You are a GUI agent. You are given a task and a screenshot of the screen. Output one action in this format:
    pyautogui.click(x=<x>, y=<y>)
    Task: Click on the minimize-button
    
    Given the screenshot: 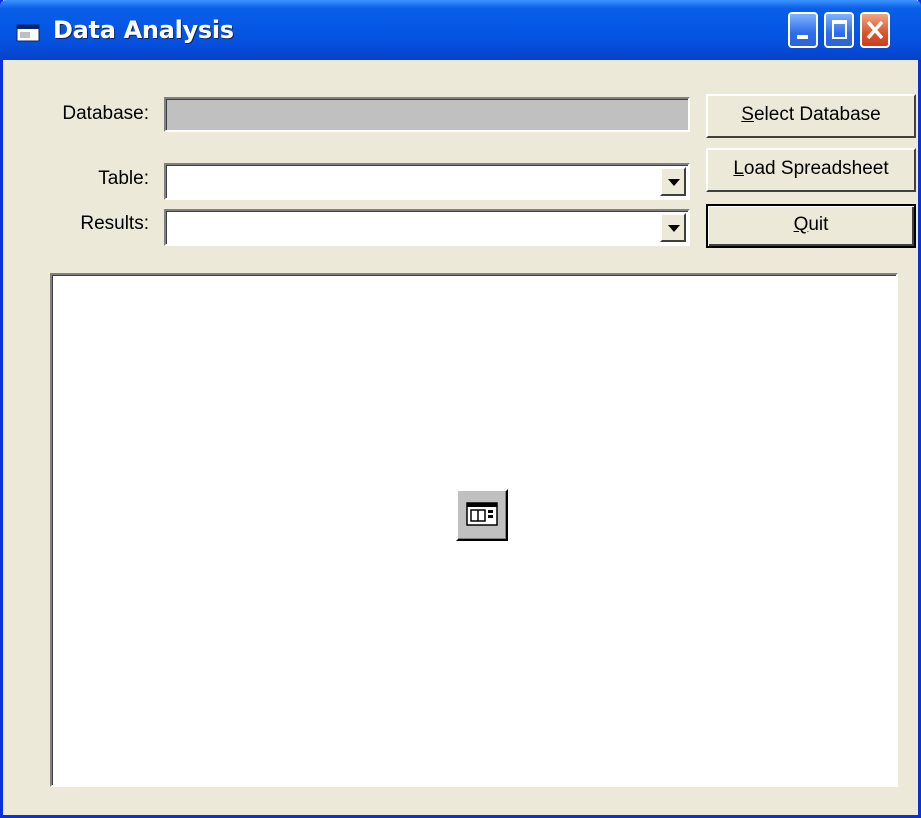 What is the action you would take?
    pyautogui.click(x=803, y=30)
    